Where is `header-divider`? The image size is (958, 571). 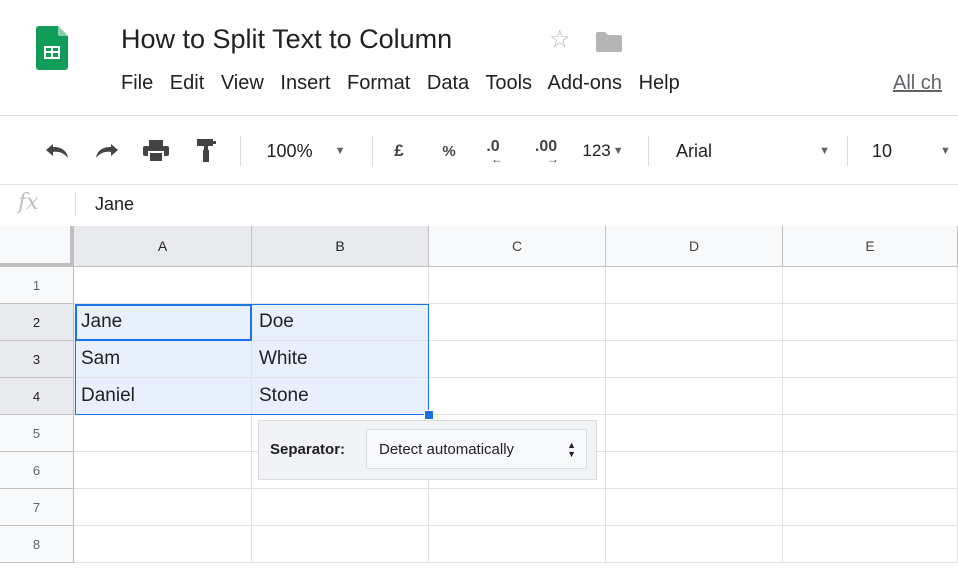 header-divider is located at coordinates (479, 115).